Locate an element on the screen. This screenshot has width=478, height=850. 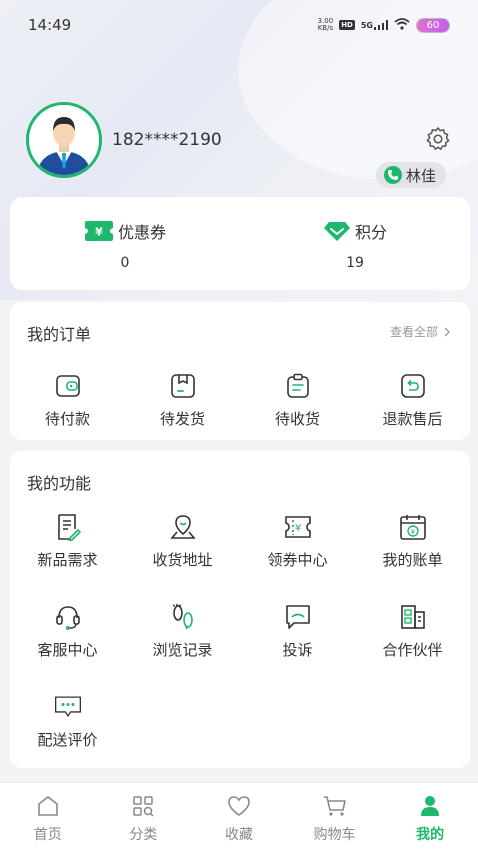
contact-chip: 林佳 is located at coordinates (411, 175).